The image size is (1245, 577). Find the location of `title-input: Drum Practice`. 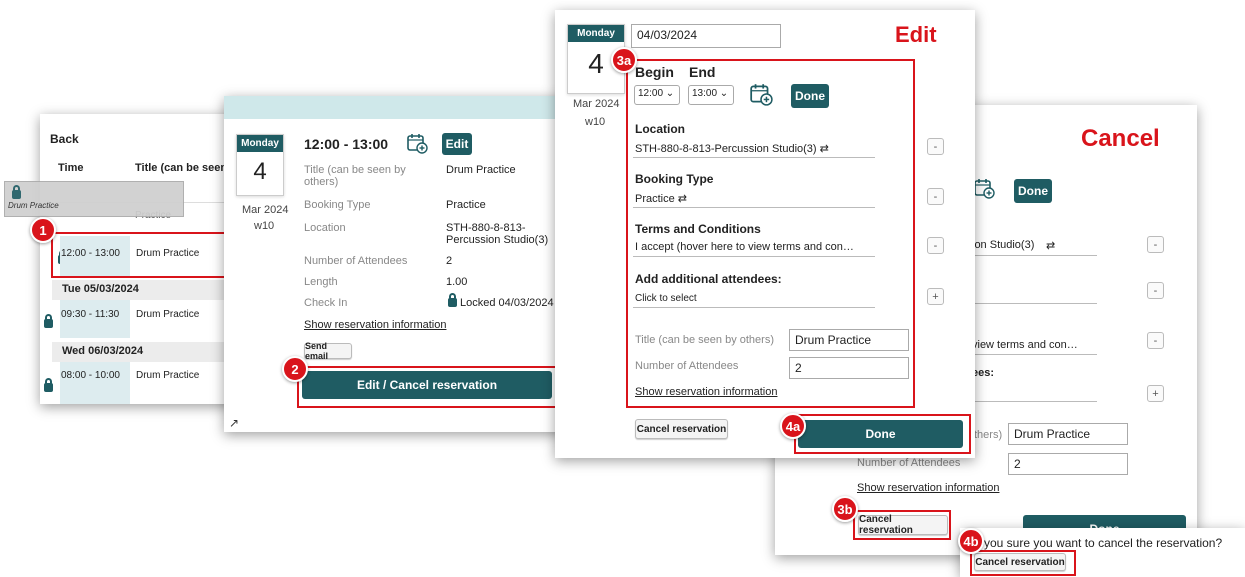

title-input: Drum Practice is located at coordinates (1068, 434).